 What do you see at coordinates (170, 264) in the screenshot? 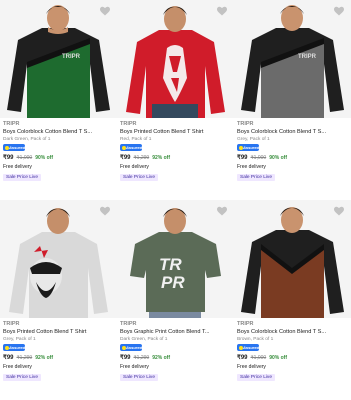
I see `svg-text: TR` at bounding box center [170, 264].